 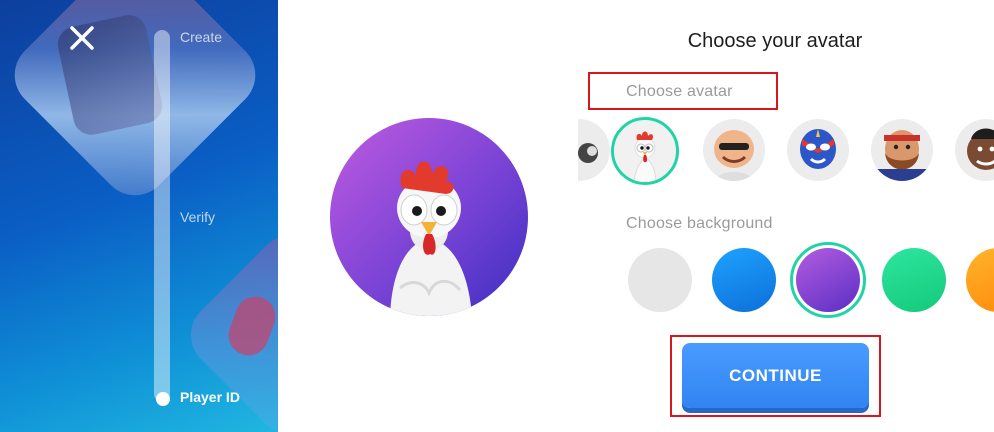 What do you see at coordinates (645, 151) in the screenshot?
I see `avatar-option-chicken` at bounding box center [645, 151].